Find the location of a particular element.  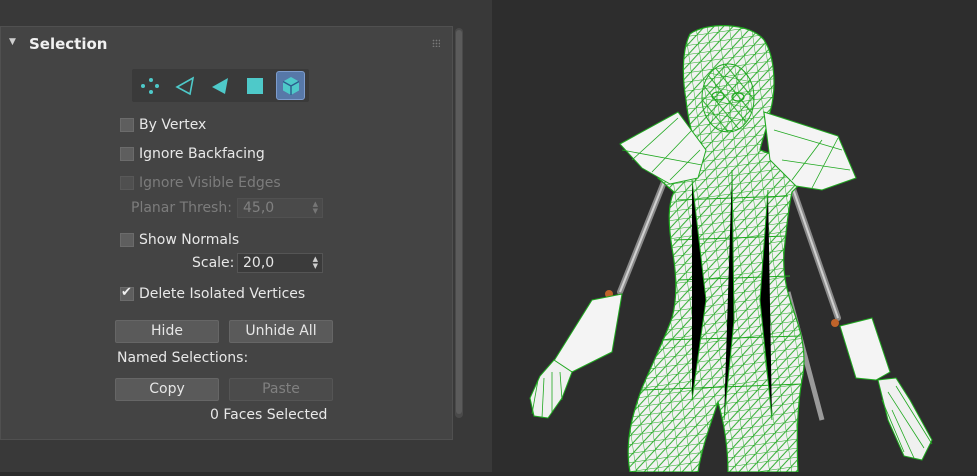

selection-status: 0 Faces Selected is located at coordinates (269, 415).